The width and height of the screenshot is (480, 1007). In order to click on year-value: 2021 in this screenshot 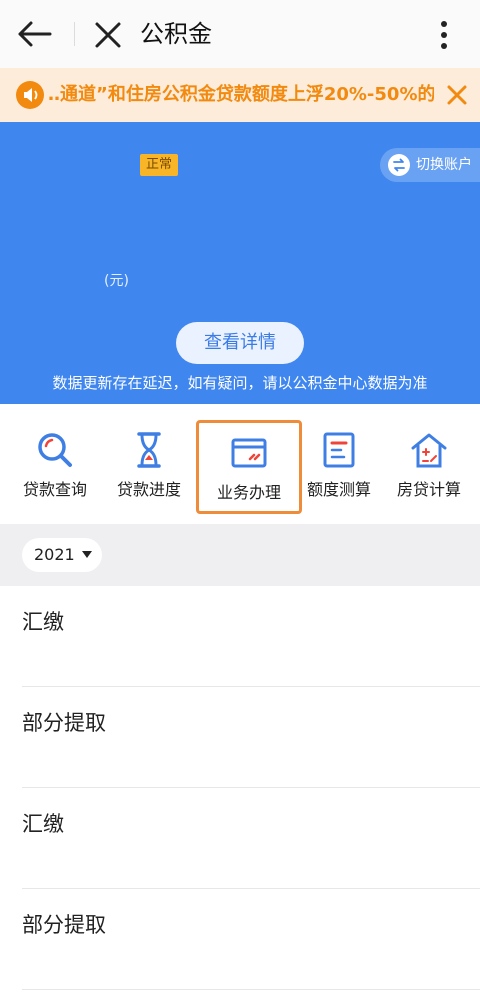, I will do `click(54, 554)`.